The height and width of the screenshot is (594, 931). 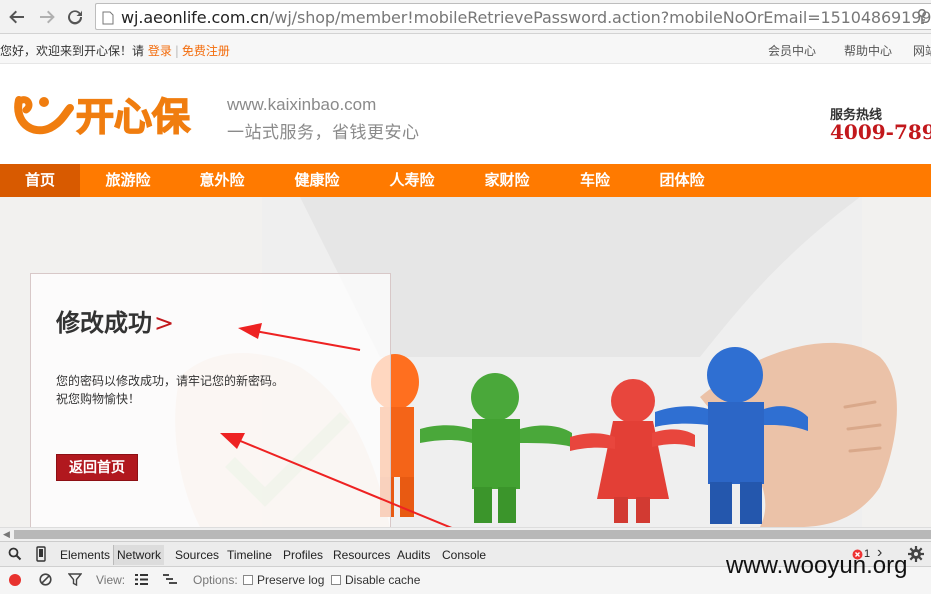 What do you see at coordinates (682, 180) in the screenshot?
I see `nav-item-group: 团体险` at bounding box center [682, 180].